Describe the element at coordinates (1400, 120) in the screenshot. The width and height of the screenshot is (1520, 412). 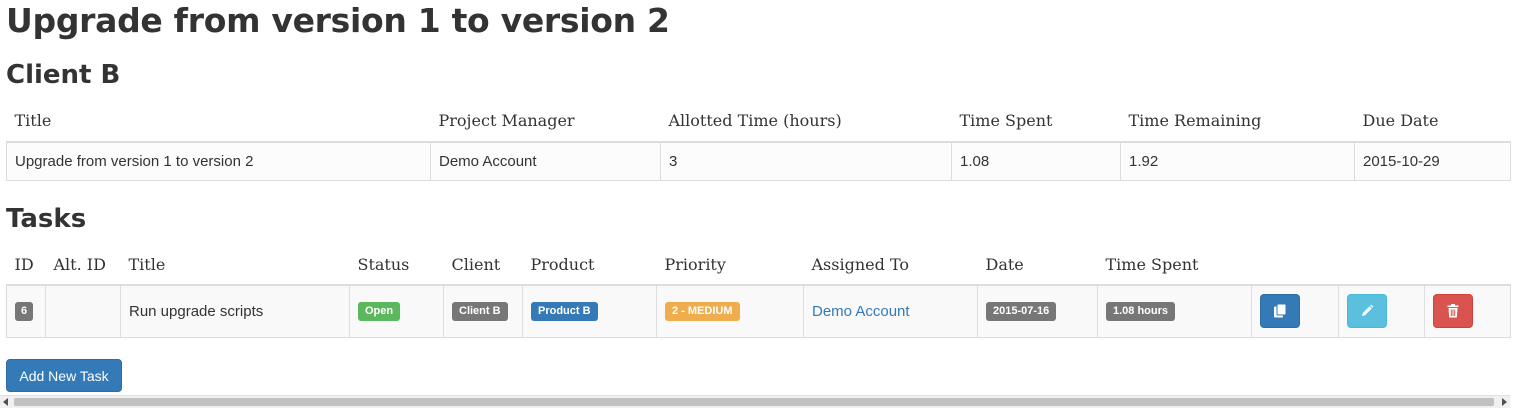
I see `column-header: Due Date` at that location.